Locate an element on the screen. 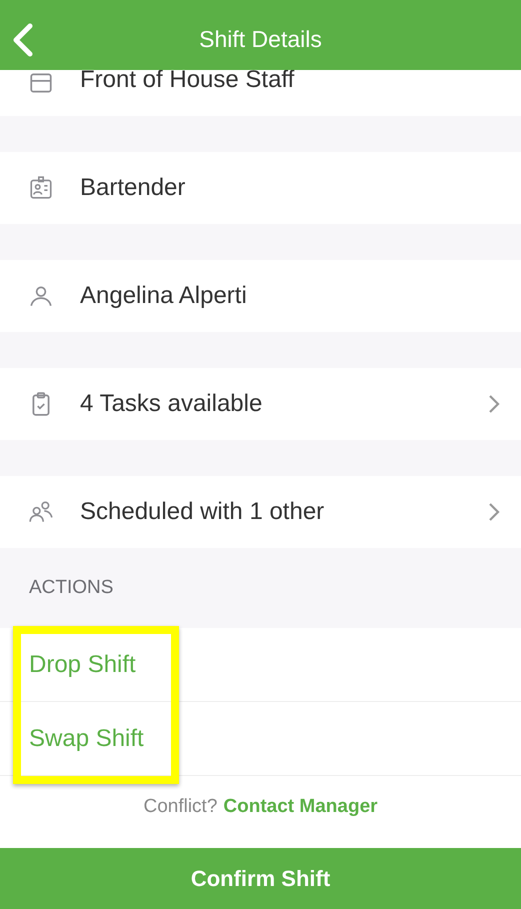 The width and height of the screenshot is (521, 909). detail-label: Scheduled with 1 other is located at coordinates (203, 512).